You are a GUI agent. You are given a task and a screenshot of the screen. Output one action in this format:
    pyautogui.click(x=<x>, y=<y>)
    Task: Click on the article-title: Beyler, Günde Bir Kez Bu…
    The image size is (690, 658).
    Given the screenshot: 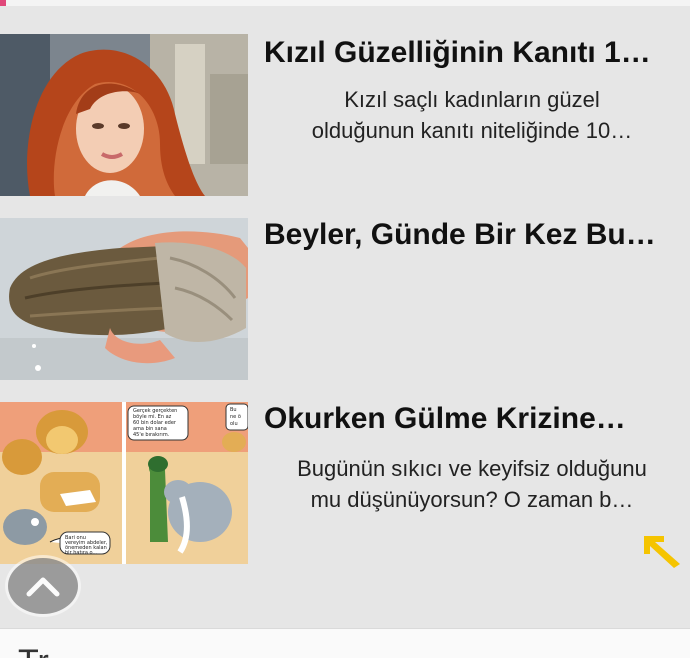 What is the action you would take?
    pyautogui.click(x=474, y=235)
    